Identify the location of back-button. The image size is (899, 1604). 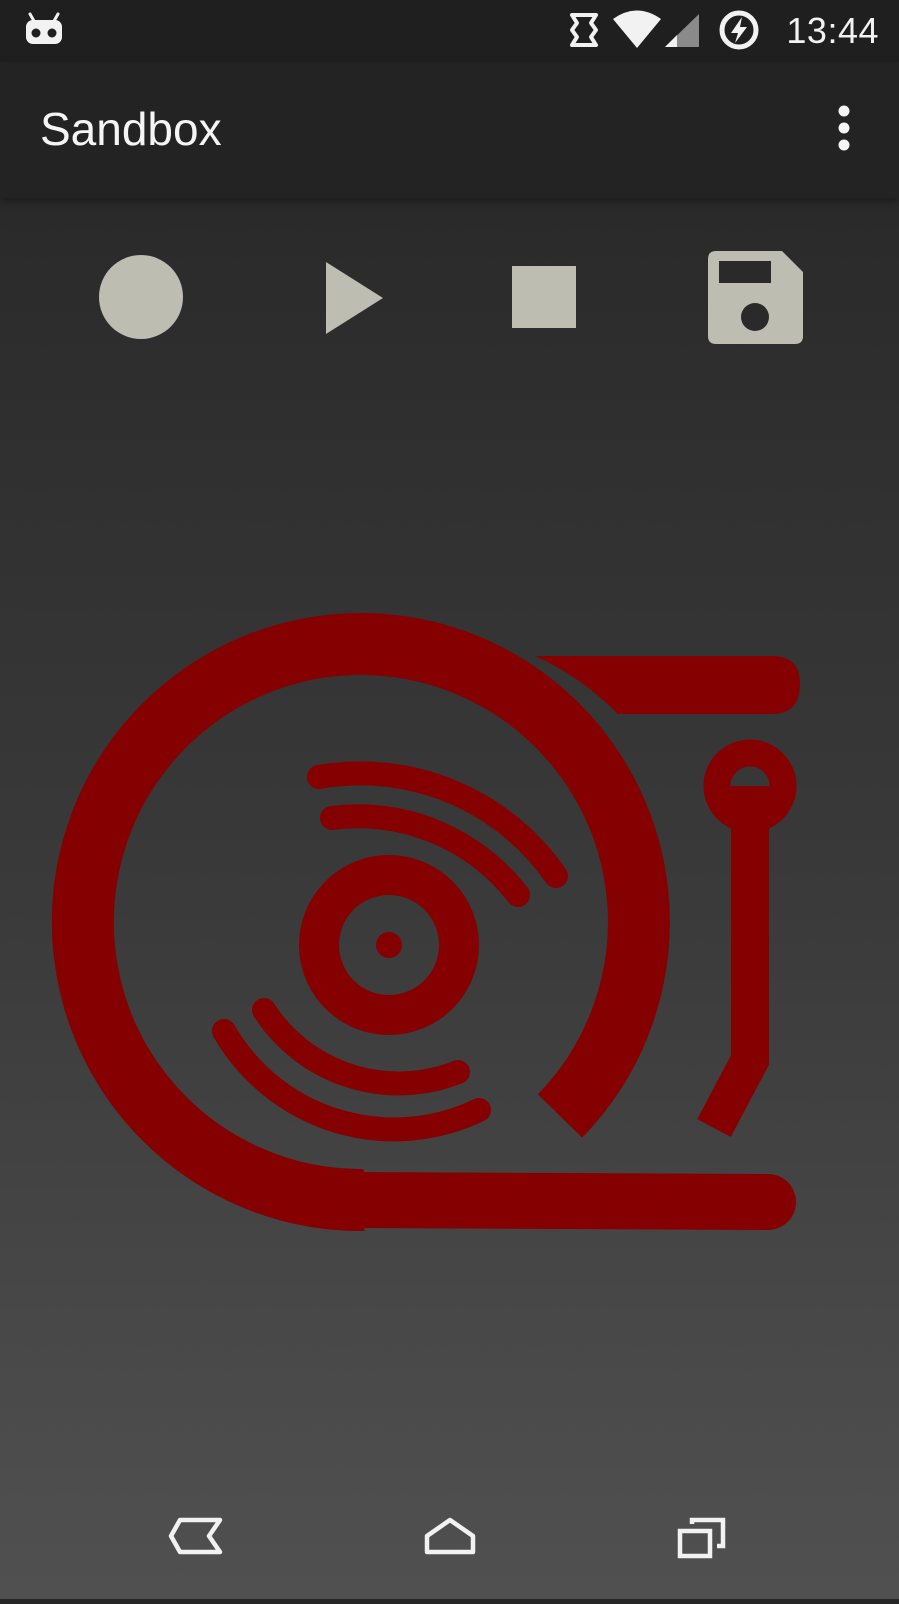
(200, 1534).